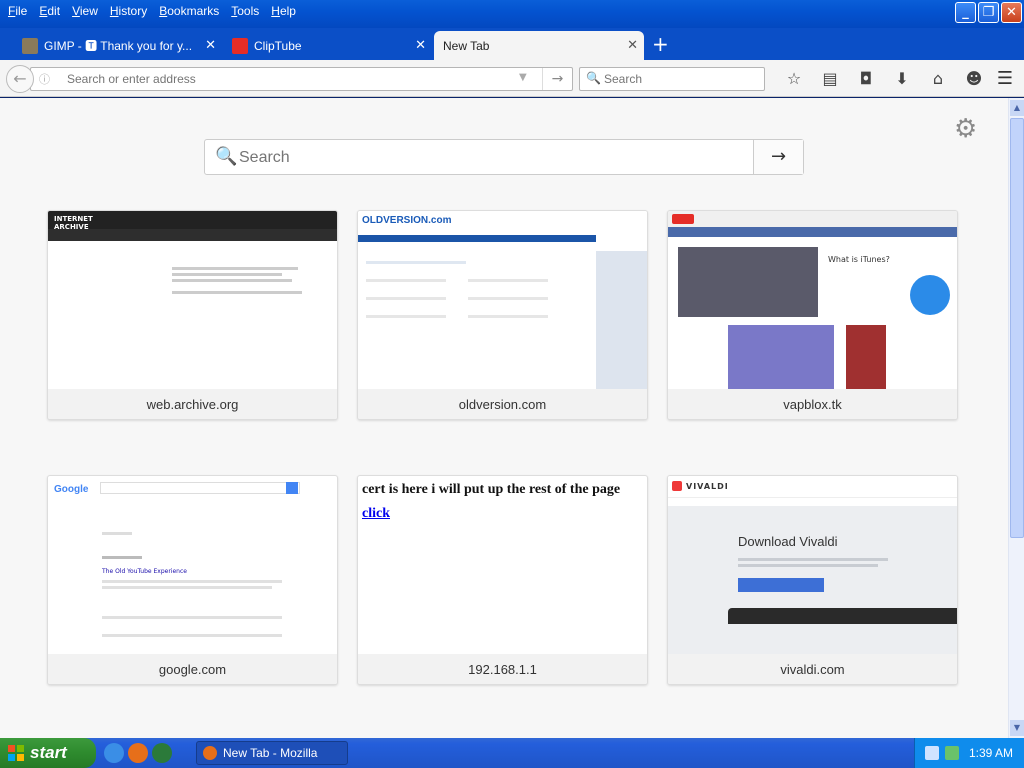  Describe the element at coordinates (502, 404) in the screenshot. I see `tile-label: oldversion.com` at that location.